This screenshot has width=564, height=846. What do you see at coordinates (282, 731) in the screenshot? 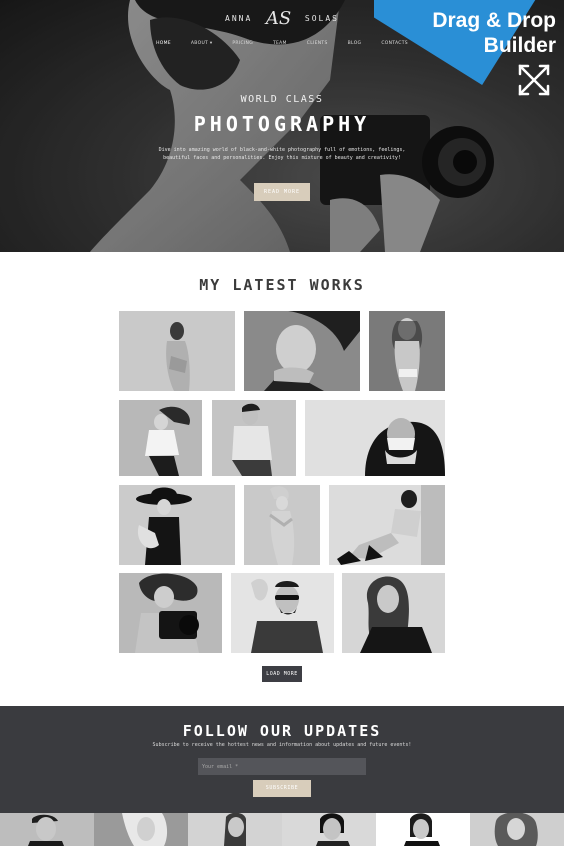
I see `newsletter-title: FOLLOW OUR UPDATES` at bounding box center [282, 731].